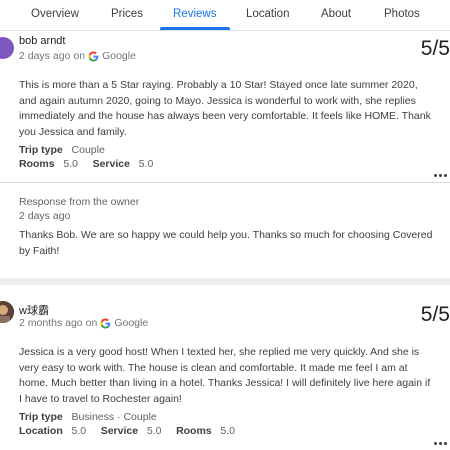 The image size is (450, 450). What do you see at coordinates (51, 323) in the screenshot?
I see `review-date: 2 months ago` at bounding box center [51, 323].